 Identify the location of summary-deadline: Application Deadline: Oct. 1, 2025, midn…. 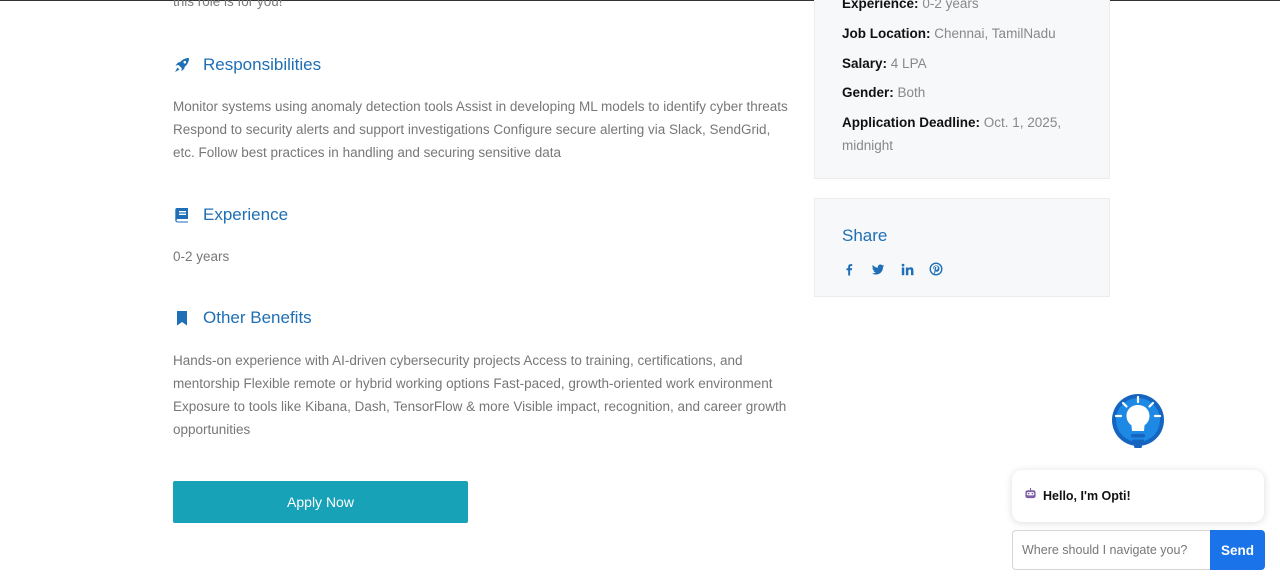
(962, 134).